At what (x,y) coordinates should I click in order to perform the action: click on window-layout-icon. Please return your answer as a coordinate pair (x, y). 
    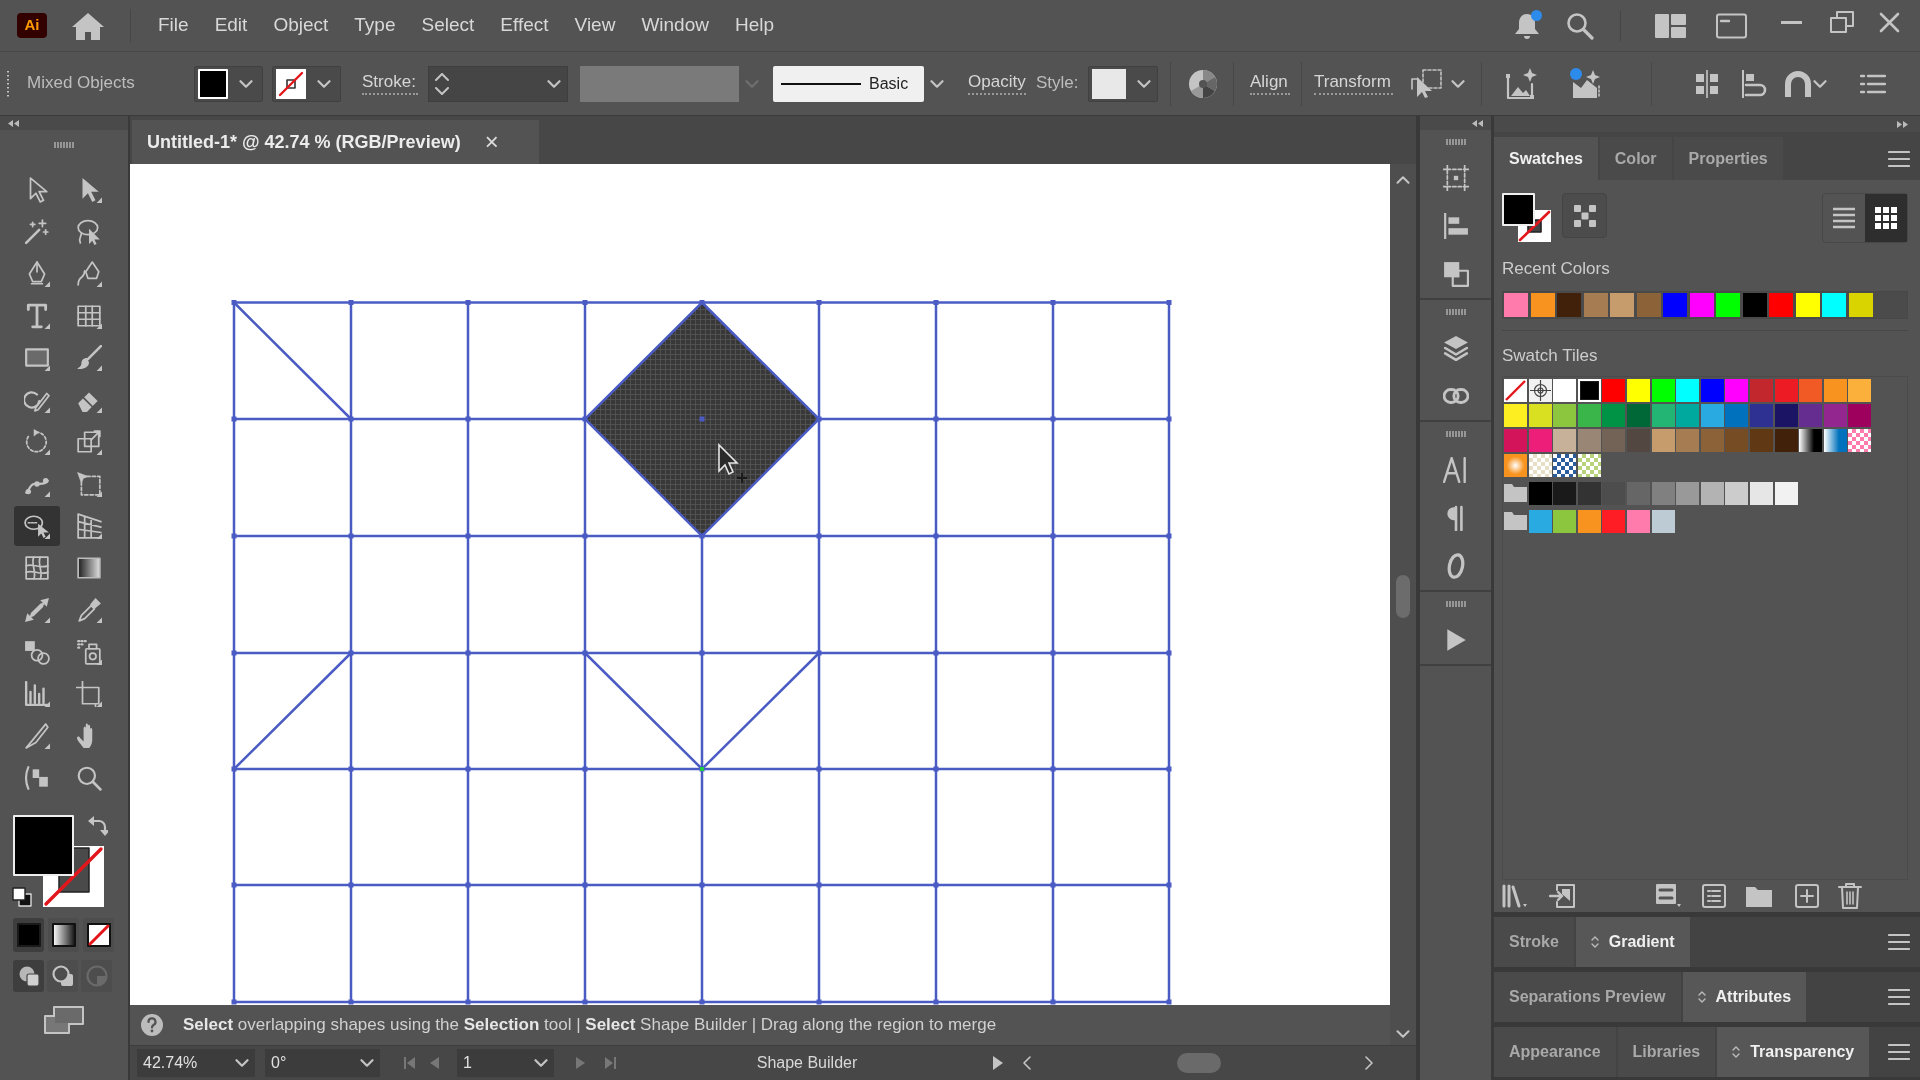
    Looking at the image, I should click on (1731, 25).